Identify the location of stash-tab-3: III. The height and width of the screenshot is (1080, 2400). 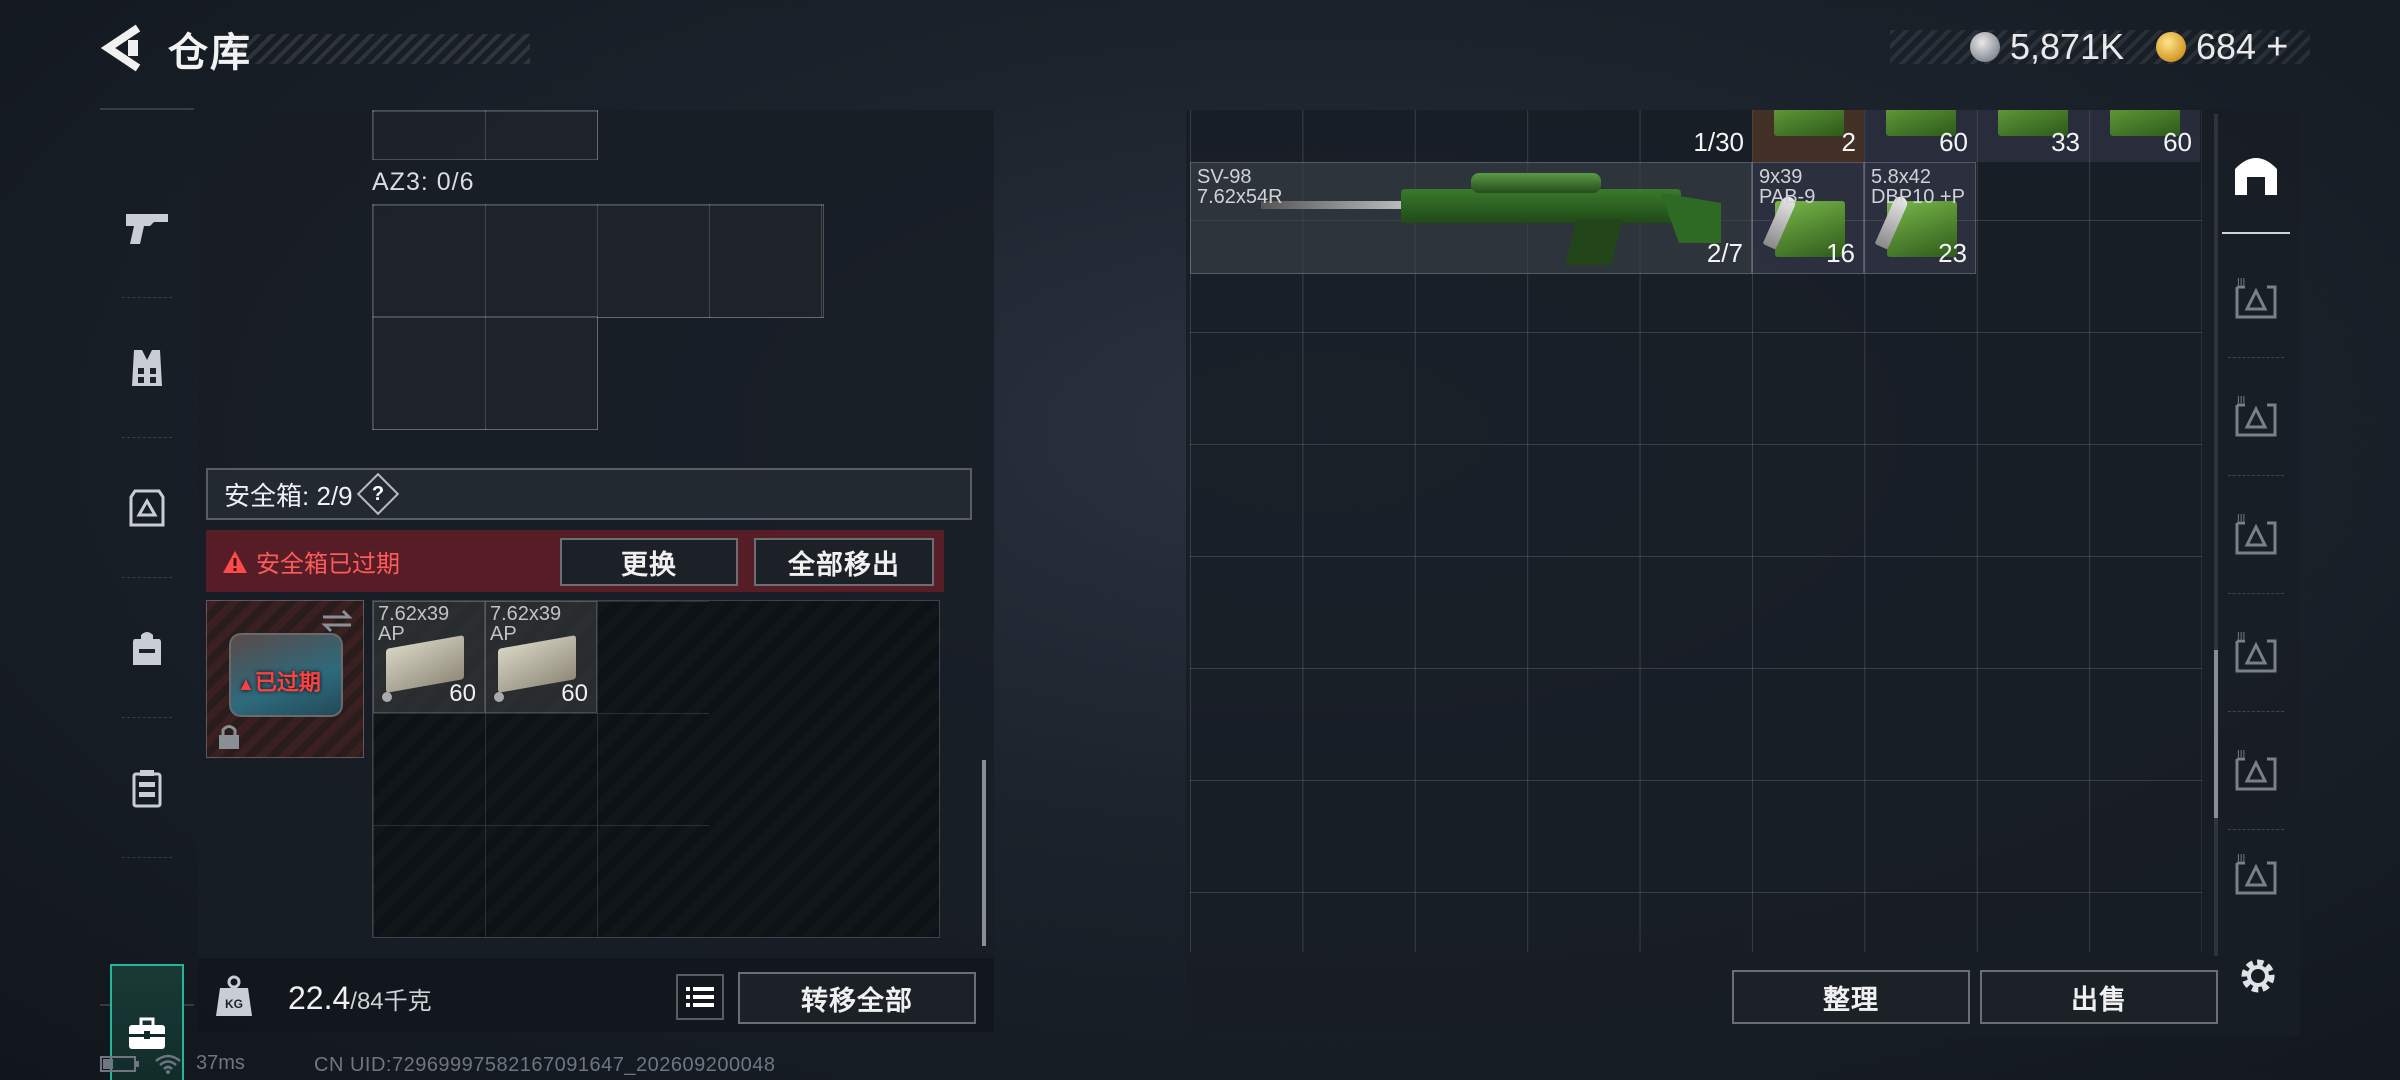
(2256, 535).